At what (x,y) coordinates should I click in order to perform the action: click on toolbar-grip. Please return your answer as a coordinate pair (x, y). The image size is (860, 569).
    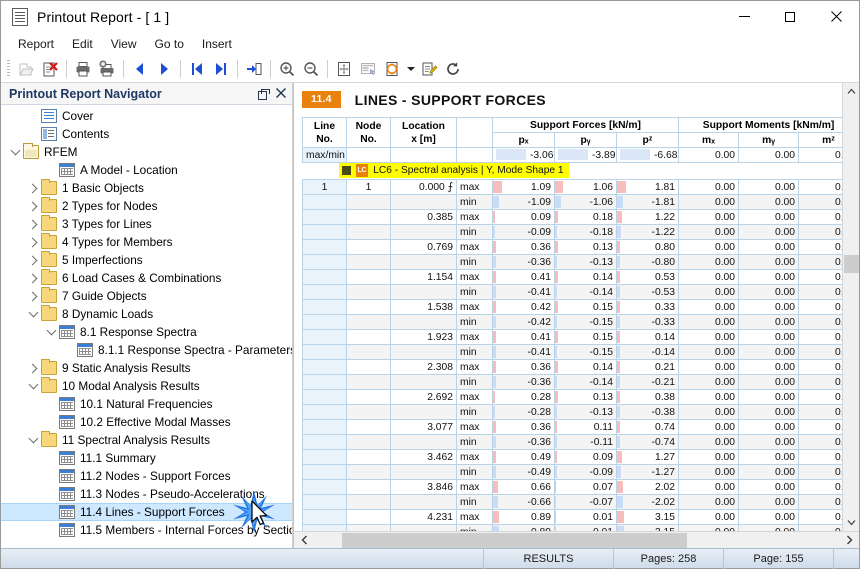
    Looking at the image, I should click on (8, 68).